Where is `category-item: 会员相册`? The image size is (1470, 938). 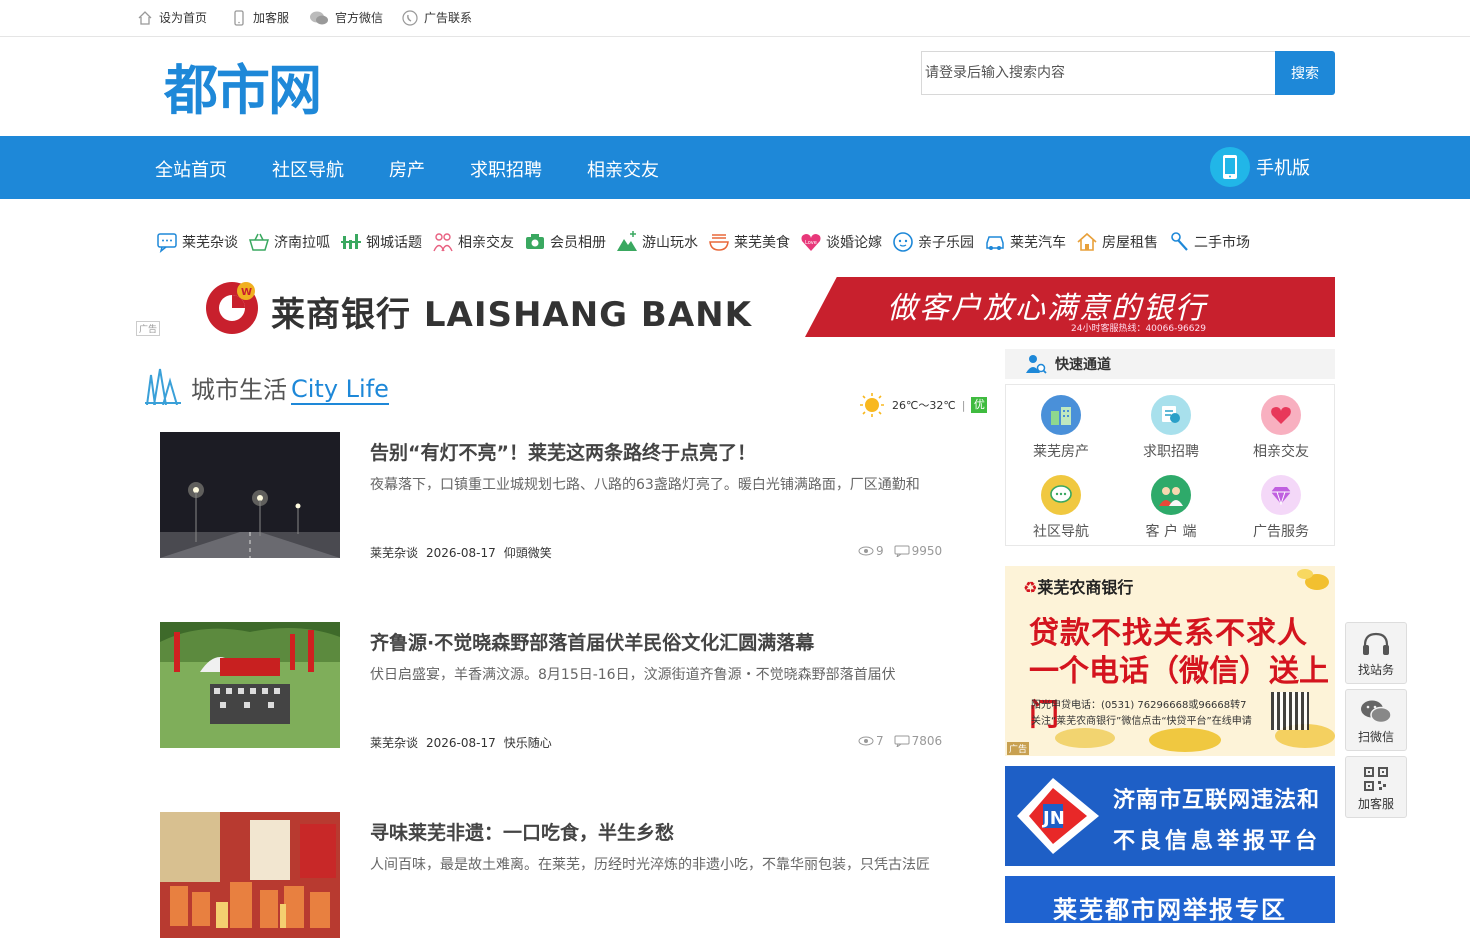 category-item: 会员相册 is located at coordinates (565, 242).